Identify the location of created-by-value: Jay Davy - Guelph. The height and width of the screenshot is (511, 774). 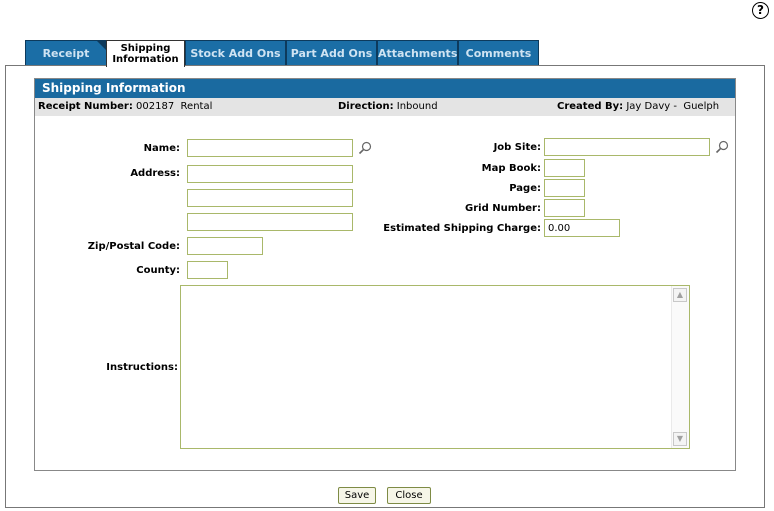
(673, 106).